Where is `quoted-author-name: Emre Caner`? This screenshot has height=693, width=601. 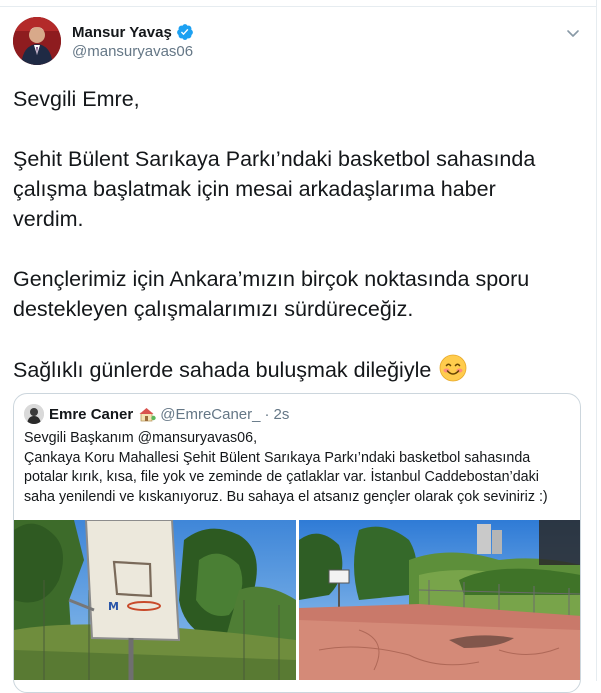 quoted-author-name: Emre Caner is located at coordinates (91, 414).